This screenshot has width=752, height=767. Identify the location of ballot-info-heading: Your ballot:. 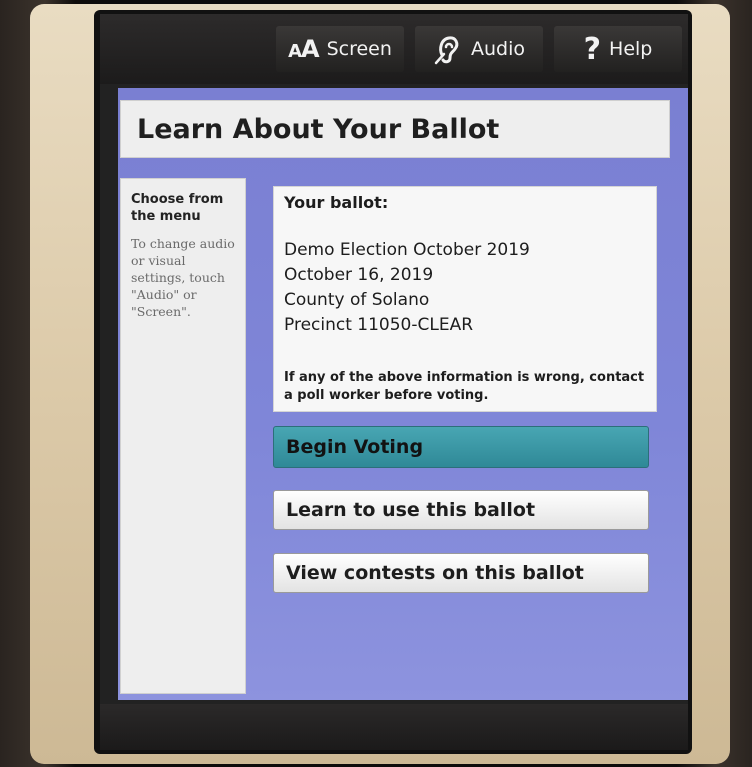
(336, 202).